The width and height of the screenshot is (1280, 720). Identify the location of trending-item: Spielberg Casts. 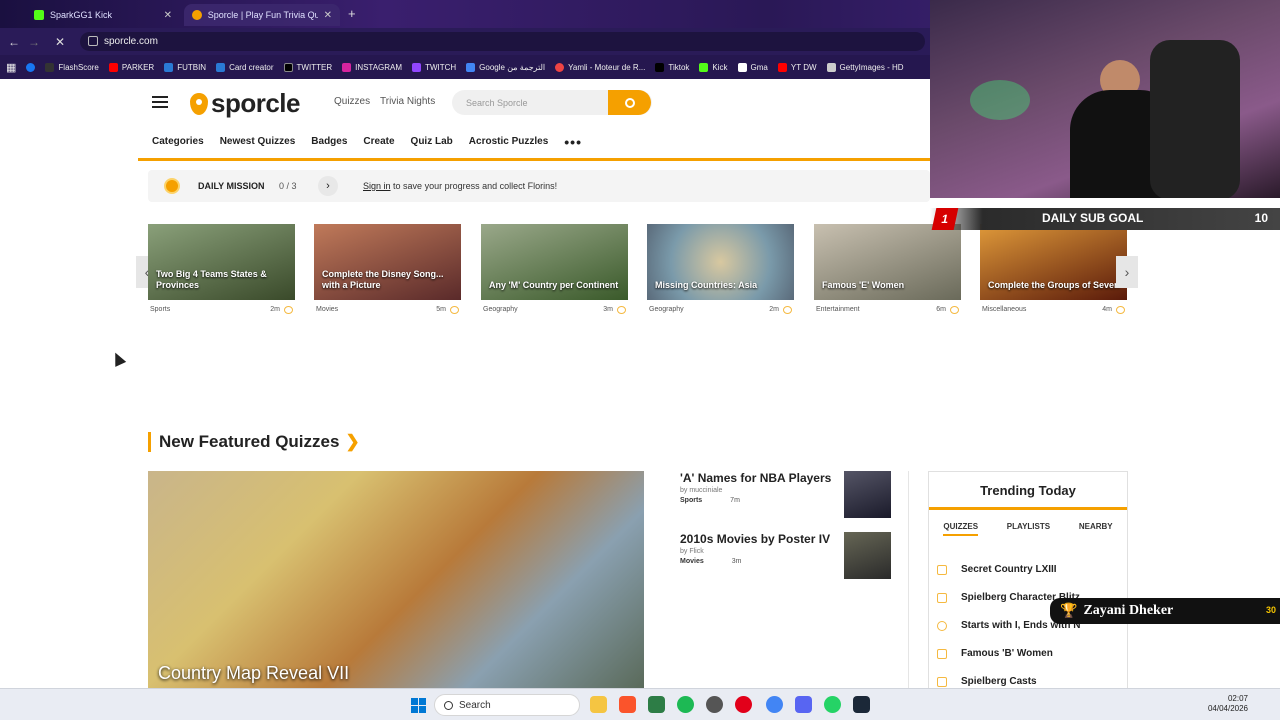
(987, 681).